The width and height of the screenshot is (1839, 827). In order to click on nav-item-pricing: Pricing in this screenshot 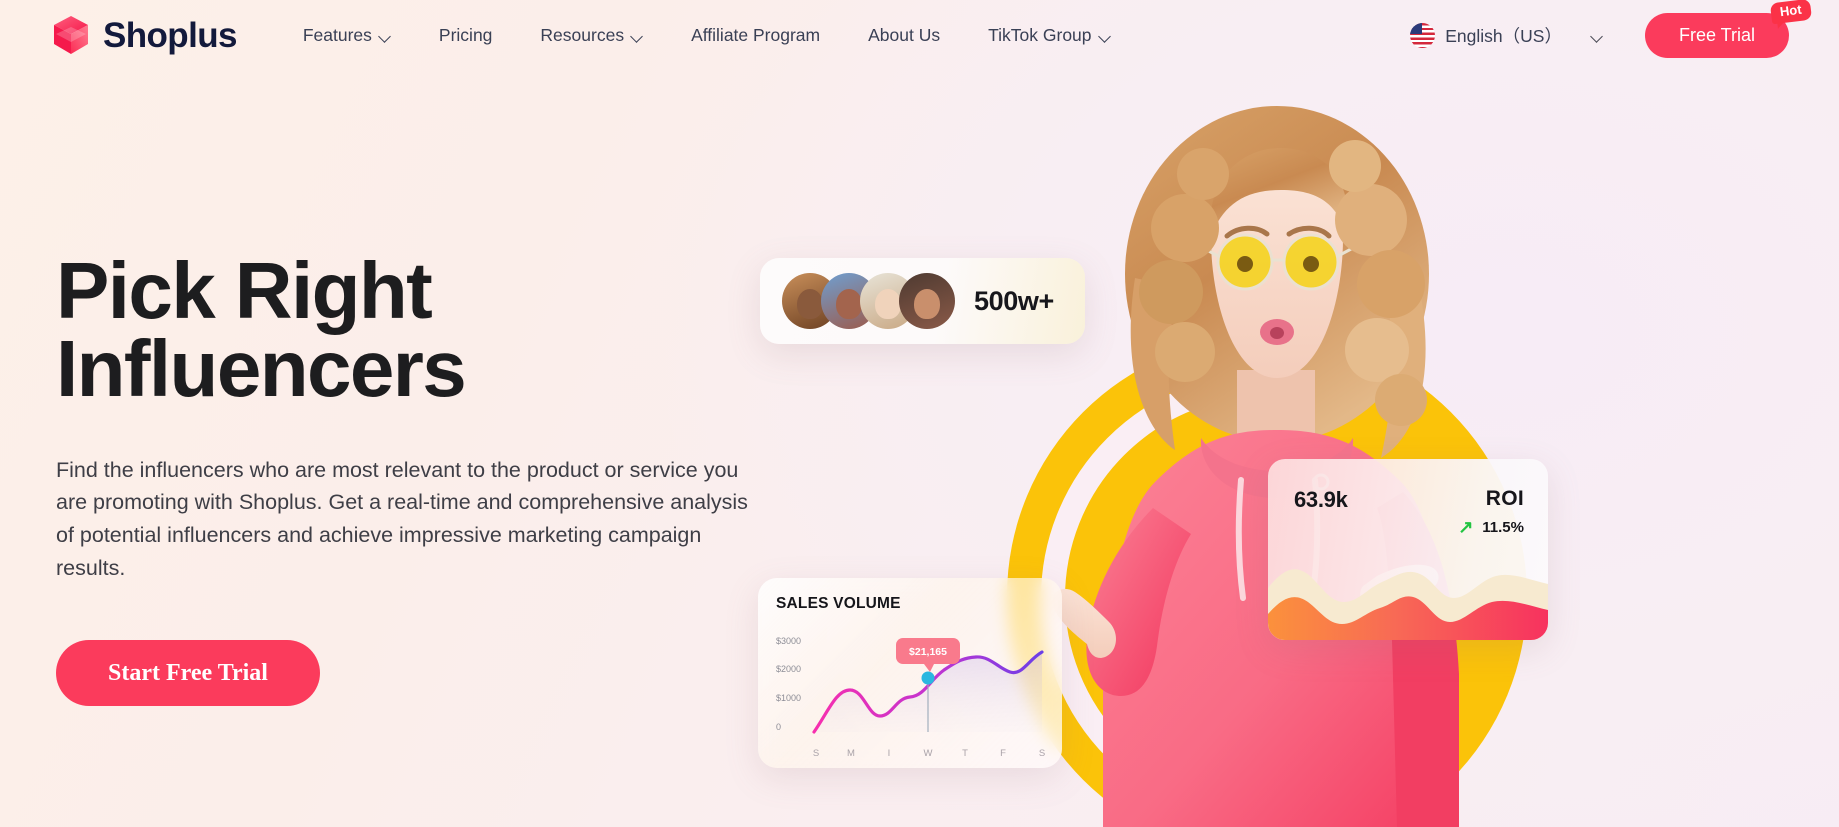, I will do `click(466, 35)`.